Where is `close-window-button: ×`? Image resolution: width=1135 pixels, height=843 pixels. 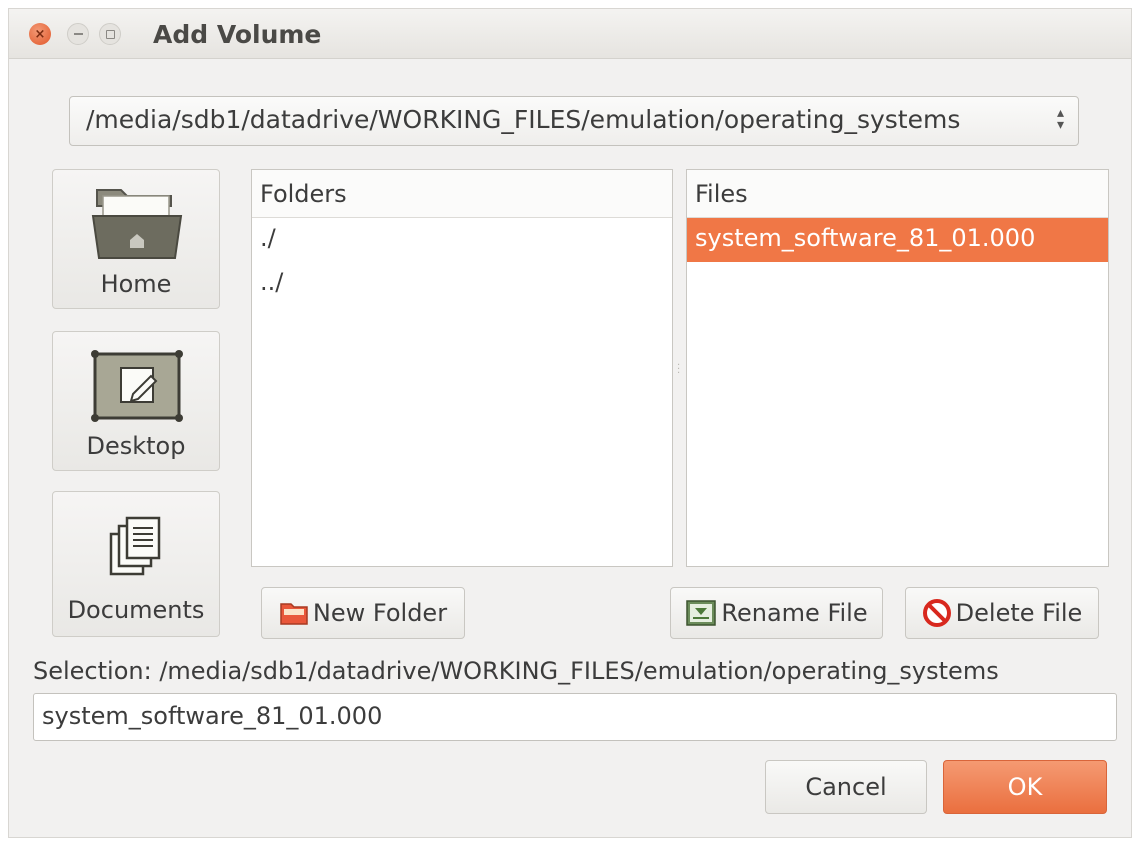
close-window-button: × is located at coordinates (40, 34).